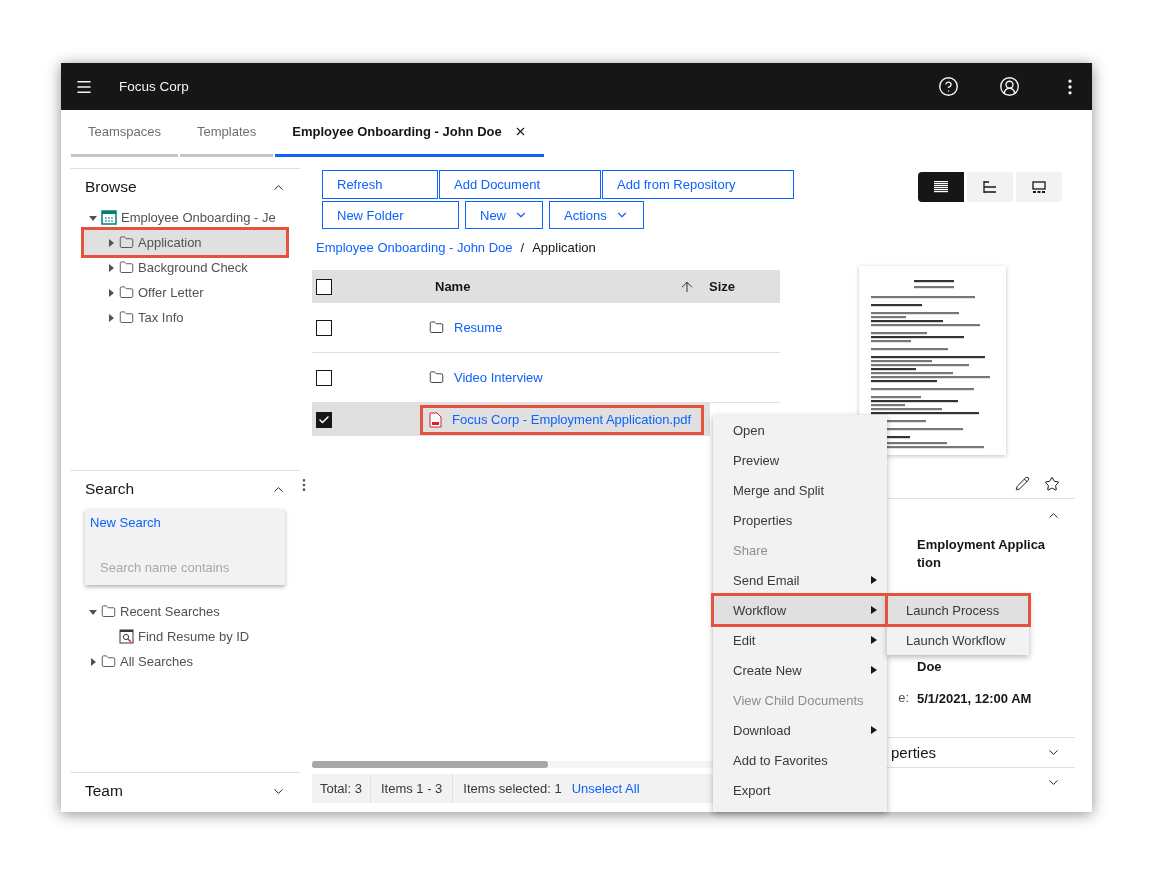  Describe the element at coordinates (185, 636) in the screenshot. I see `tree-item: Find Resume by ID` at that location.